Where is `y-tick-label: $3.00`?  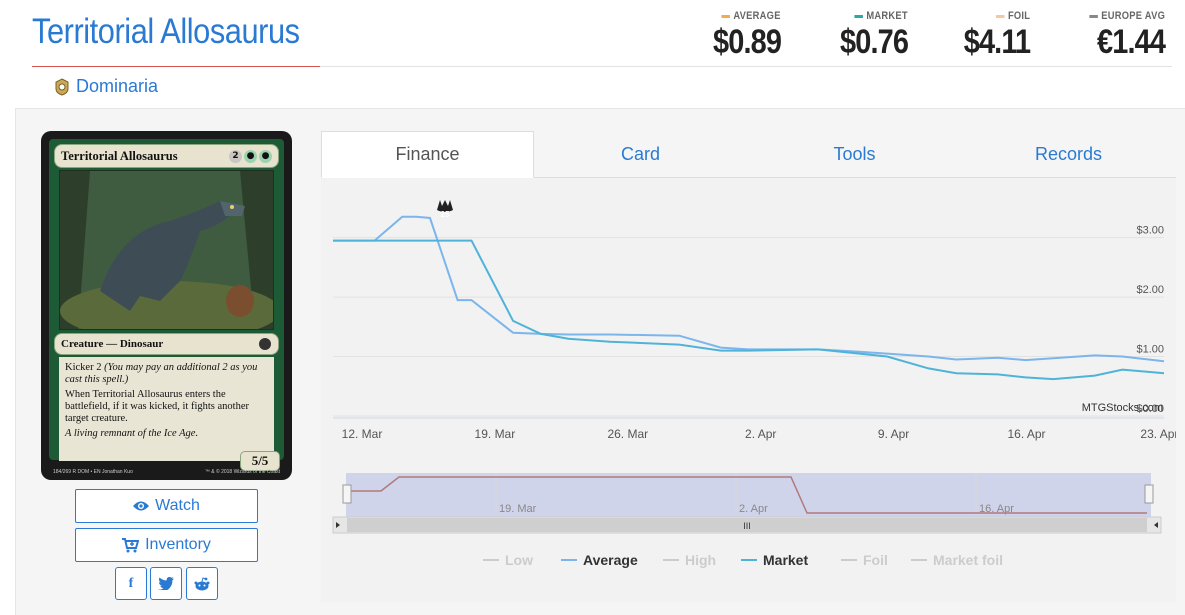
y-tick-label: $3.00 is located at coordinates (1150, 231).